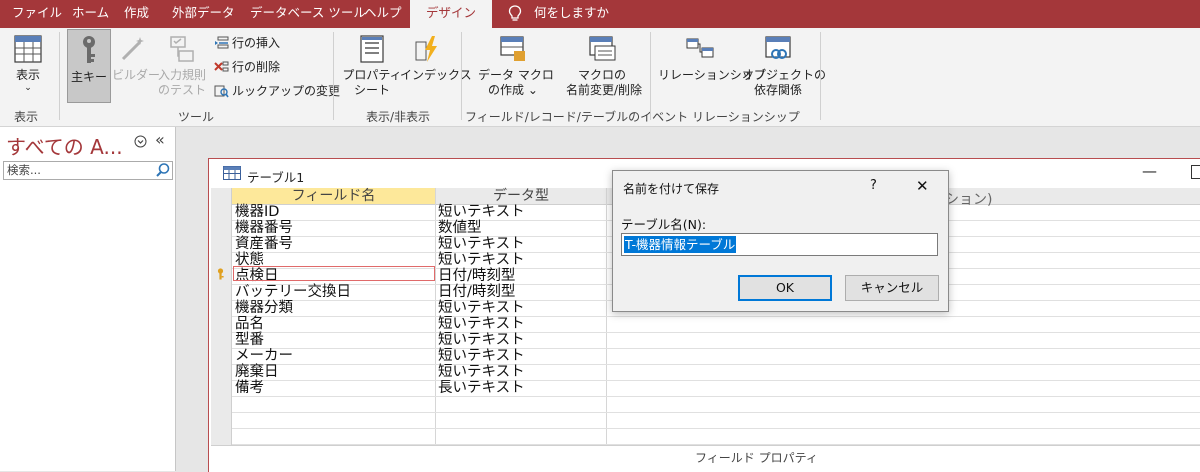 This screenshot has height=472, width=1200. Describe the element at coordinates (132, 49) in the screenshot. I see `wand-icon` at that location.